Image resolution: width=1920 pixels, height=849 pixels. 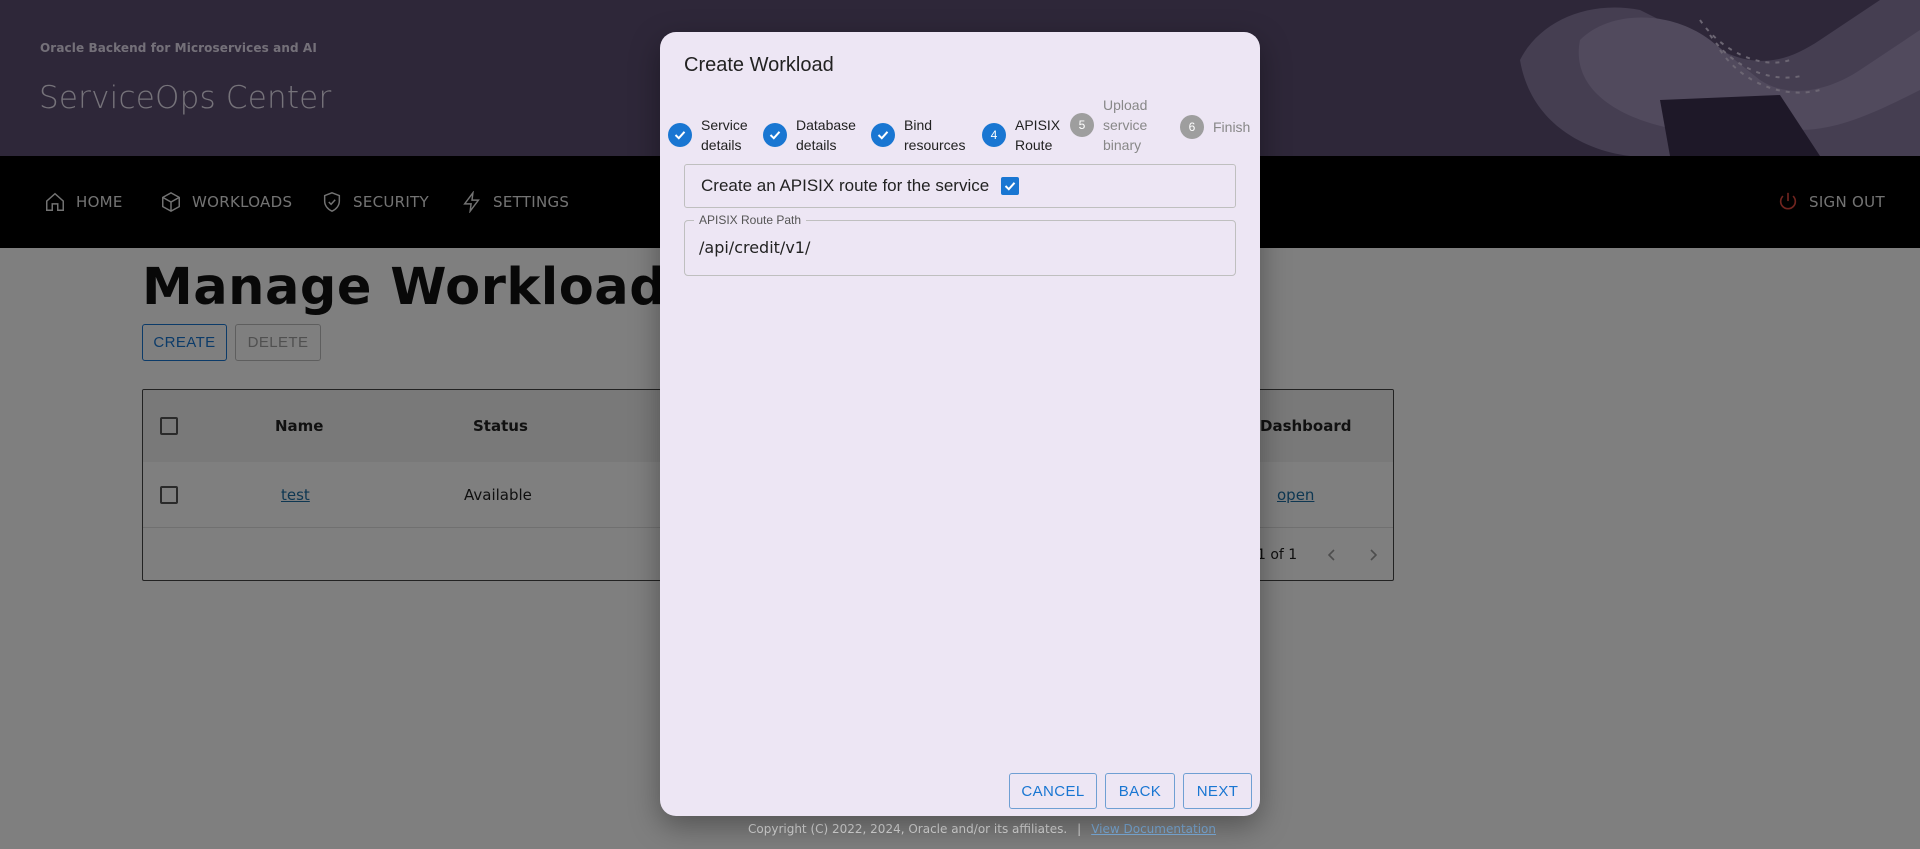 I want to click on apisix-route-path-label: APISIX Route Path, so click(x=750, y=220).